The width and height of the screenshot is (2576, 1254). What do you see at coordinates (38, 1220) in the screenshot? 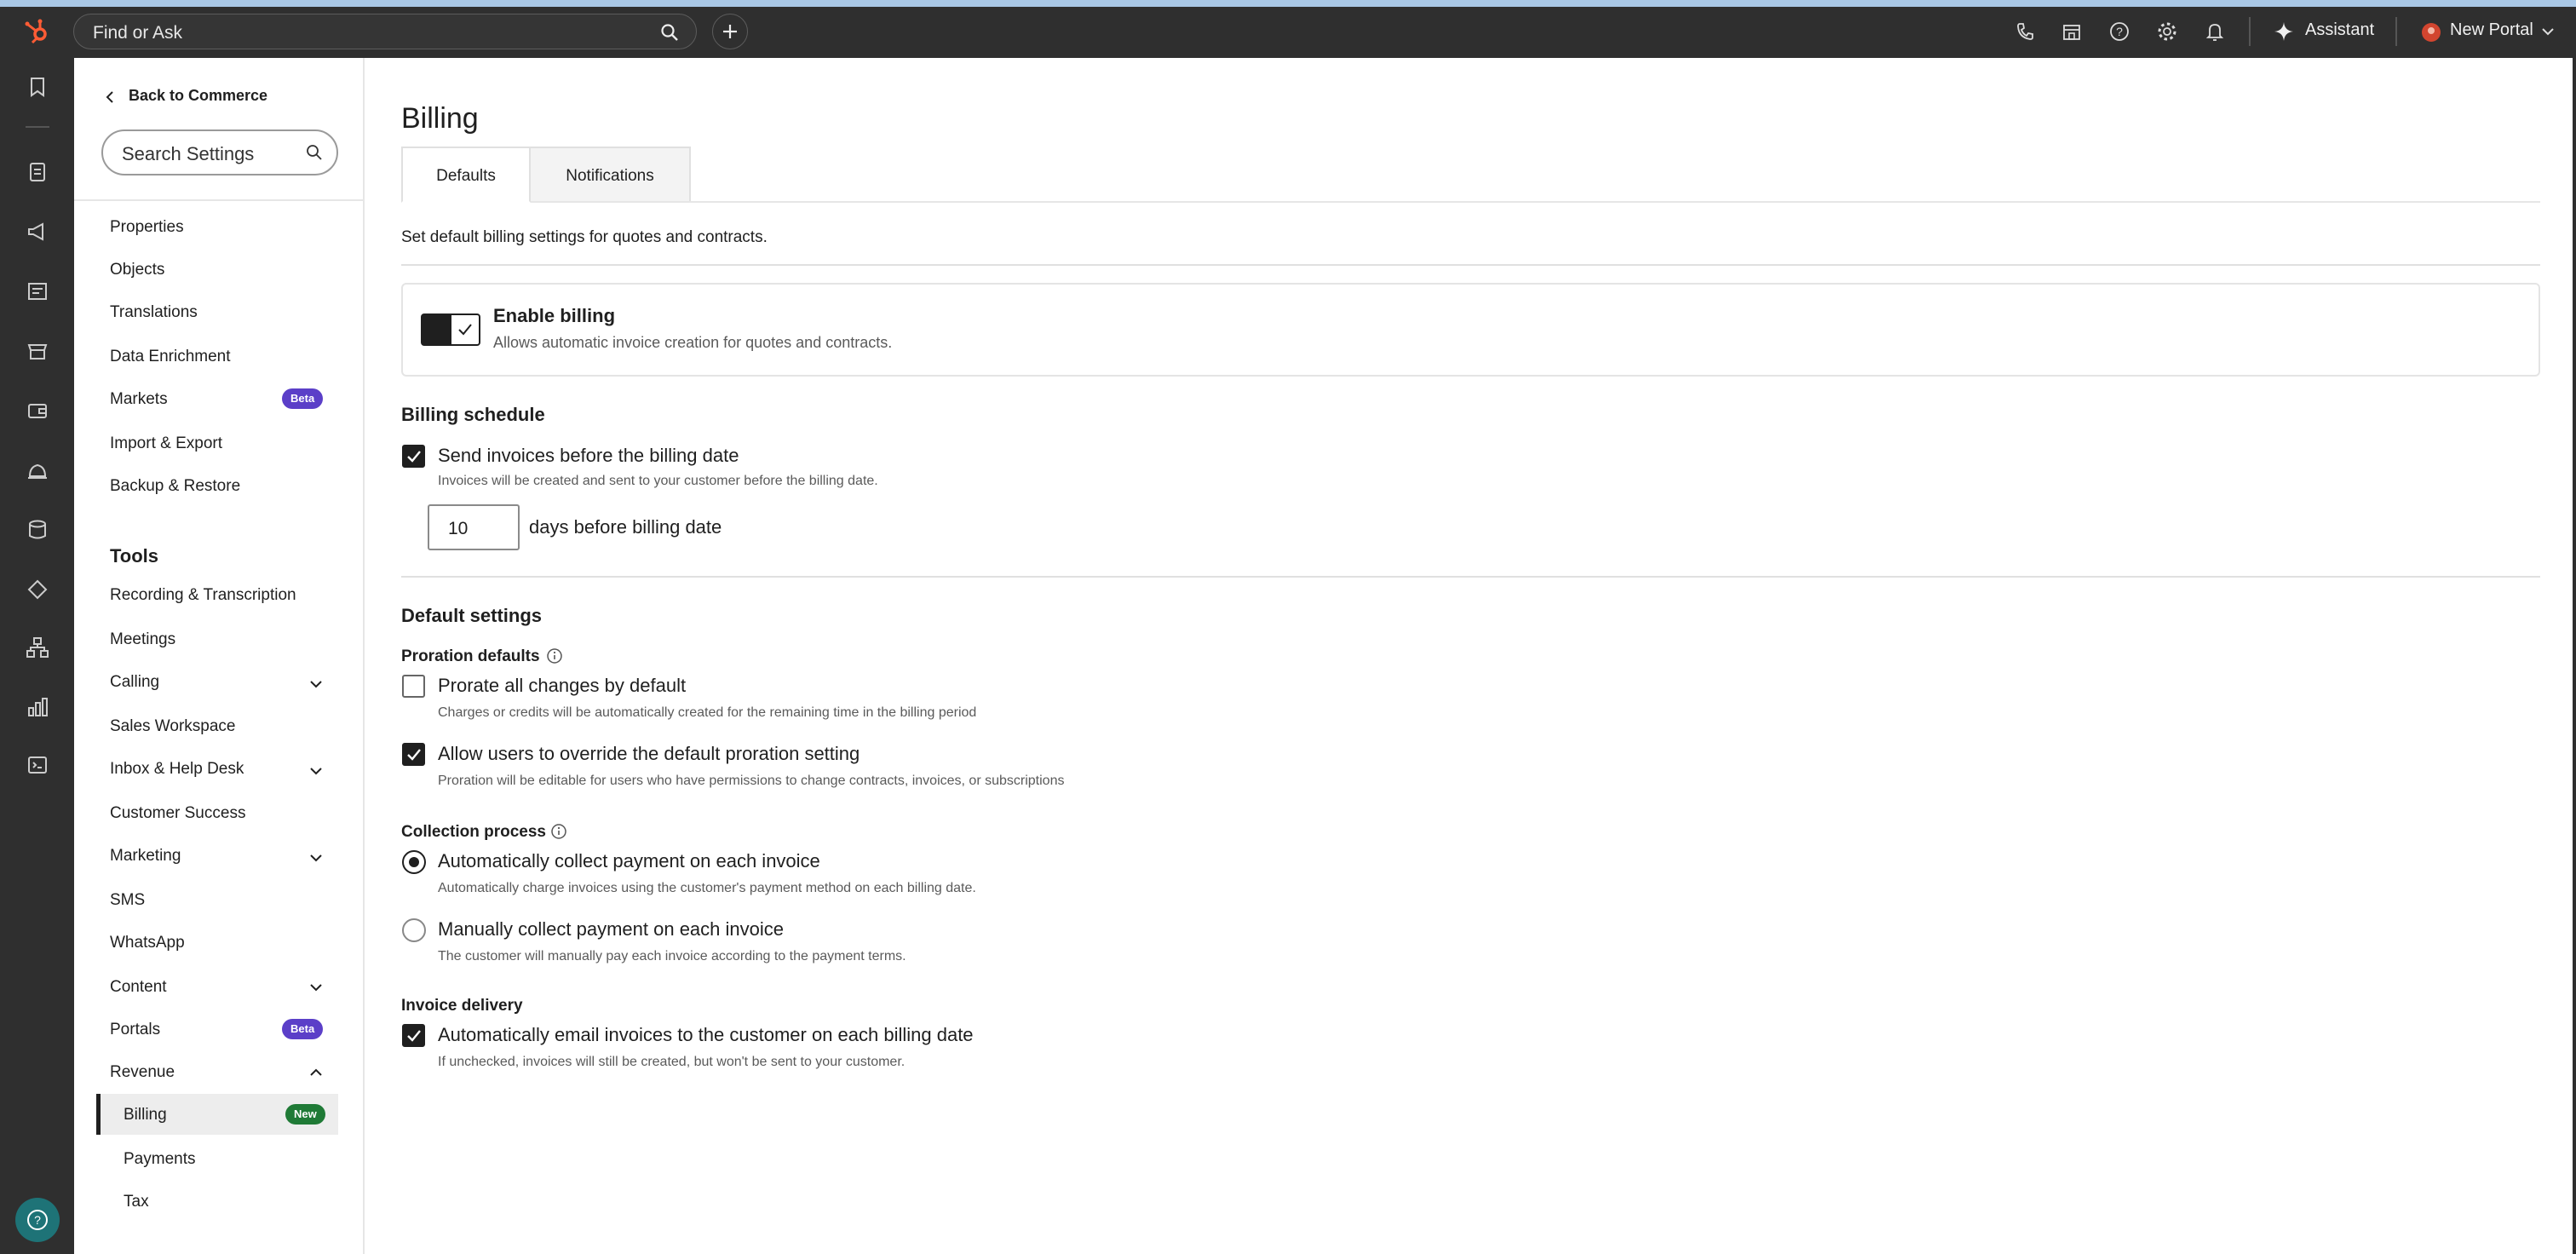
I see `help-center-button: ?` at bounding box center [38, 1220].